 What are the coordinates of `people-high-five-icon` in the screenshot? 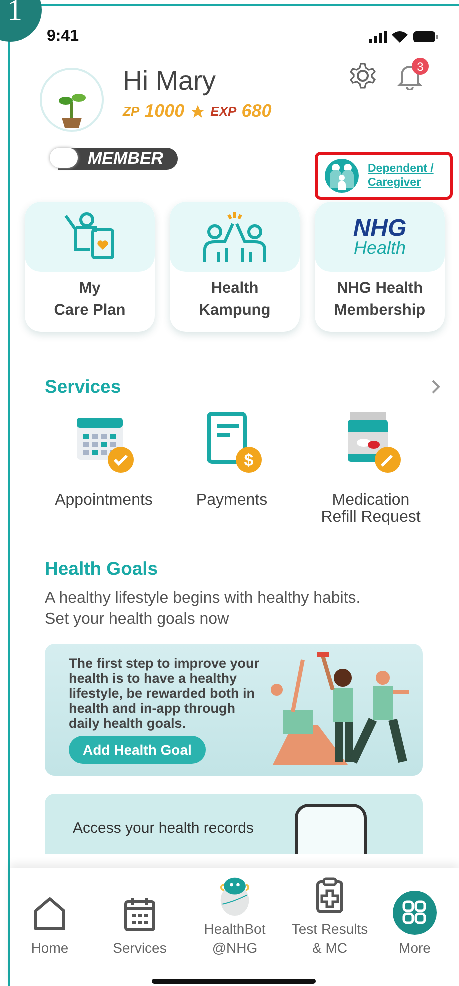 It's located at (235, 237).